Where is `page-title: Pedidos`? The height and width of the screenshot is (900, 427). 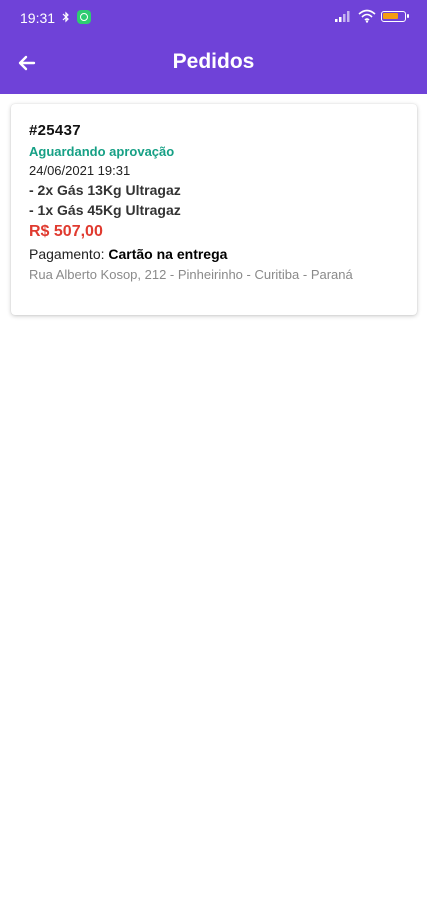
page-title: Pedidos is located at coordinates (213, 61).